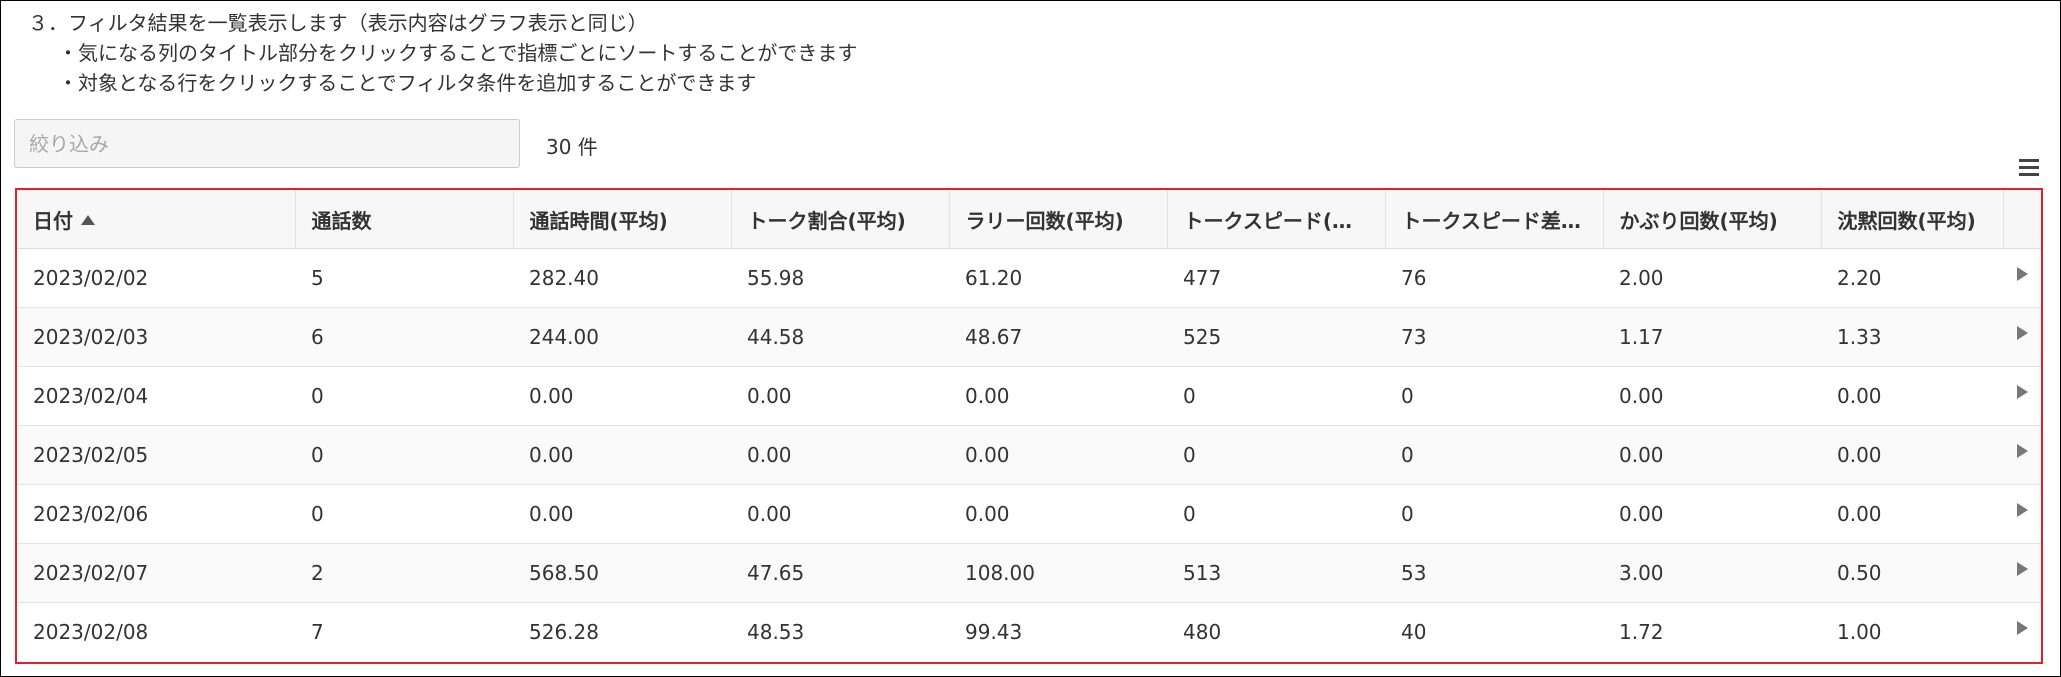  I want to click on column-header-overlap-count: かぶり回数(平均), so click(1712, 219).